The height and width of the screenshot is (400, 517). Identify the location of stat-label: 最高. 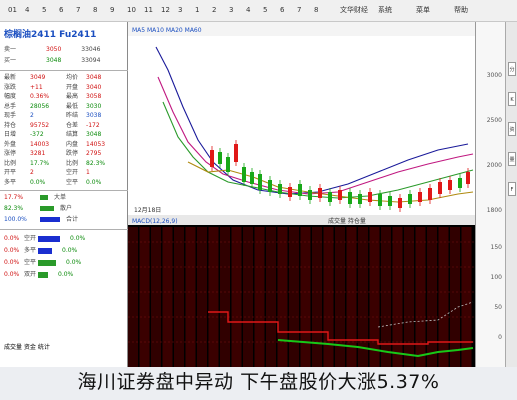
(72, 96).